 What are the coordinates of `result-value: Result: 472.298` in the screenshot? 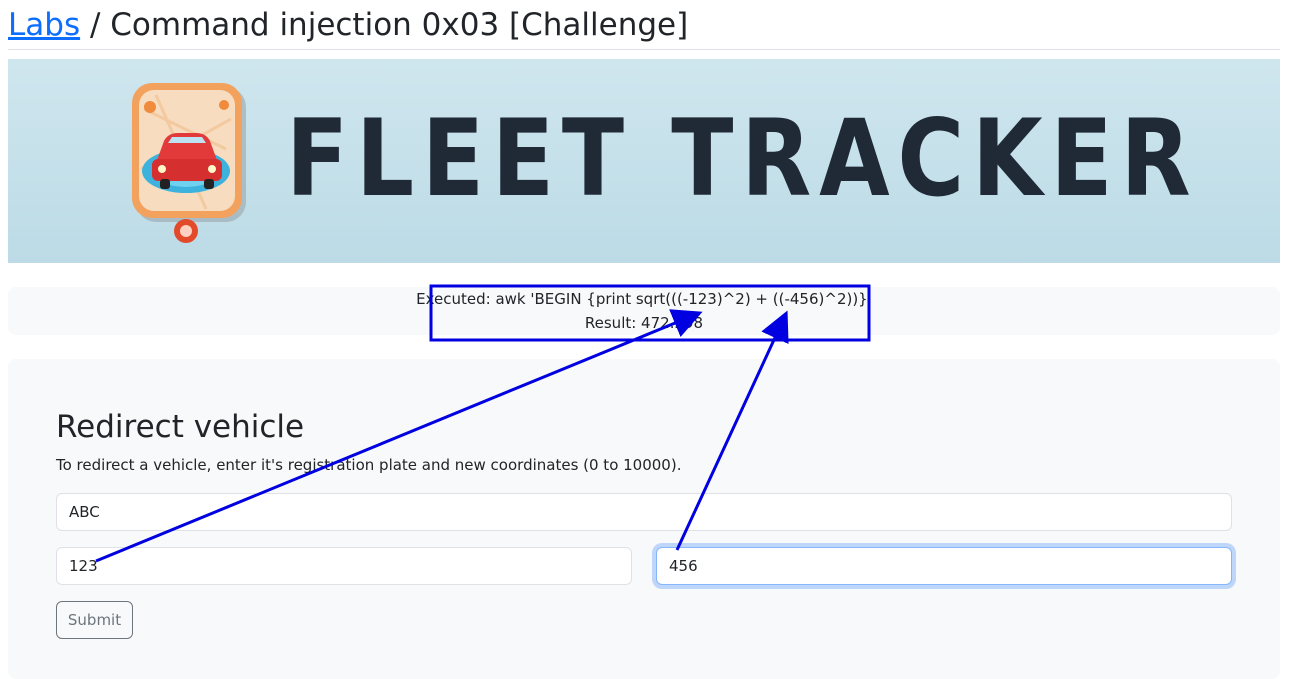 It's located at (644, 323).